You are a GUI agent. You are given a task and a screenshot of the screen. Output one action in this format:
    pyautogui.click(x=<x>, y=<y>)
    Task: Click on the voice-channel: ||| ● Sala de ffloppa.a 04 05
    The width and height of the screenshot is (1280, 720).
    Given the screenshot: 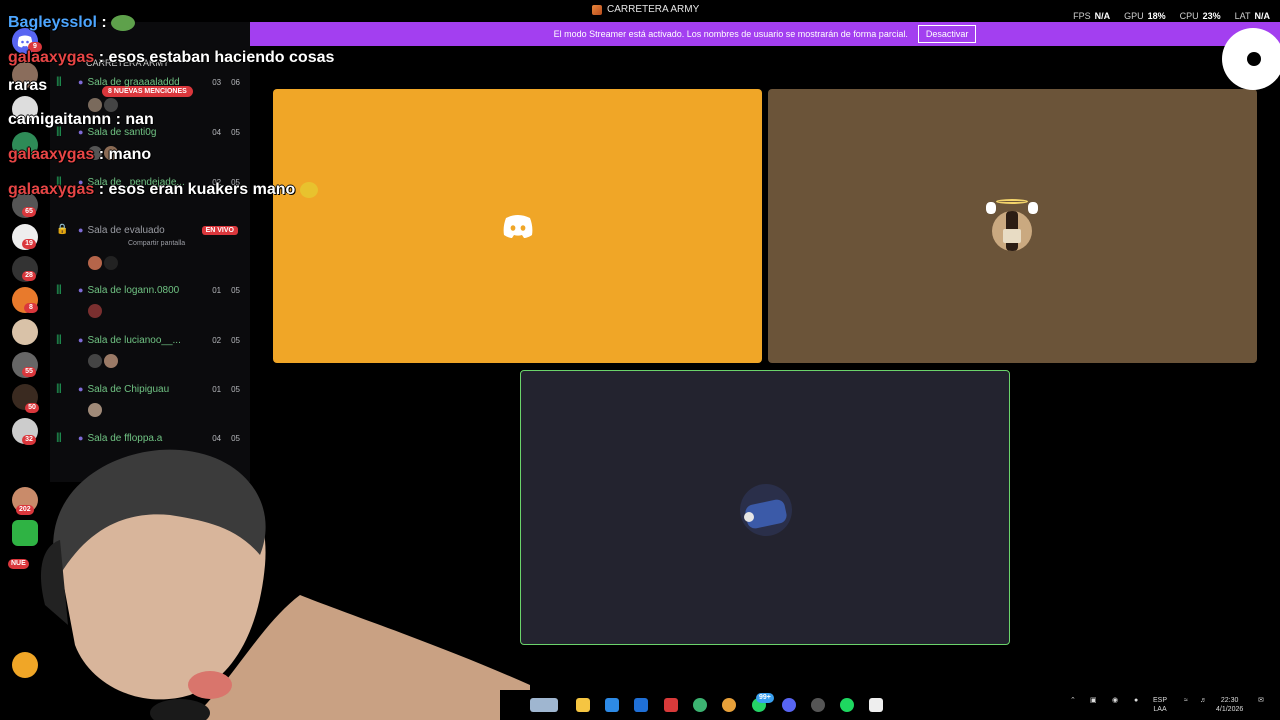 What is the action you would take?
    pyautogui.click(x=151, y=438)
    